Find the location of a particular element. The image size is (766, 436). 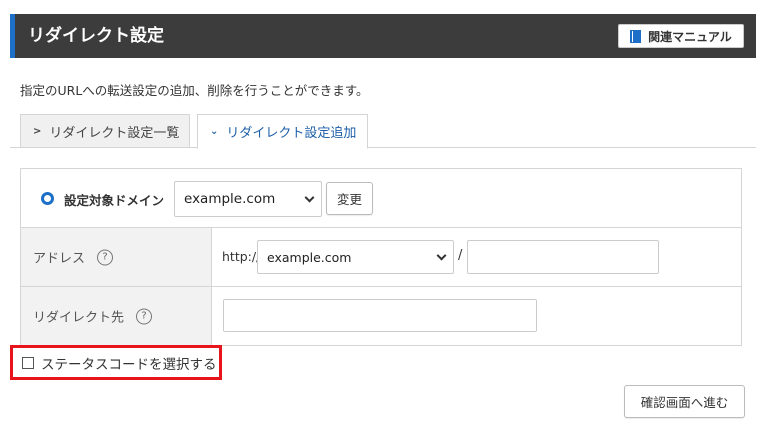

proceed-to-confirm-button: 確認画面へ進む is located at coordinates (684, 401).